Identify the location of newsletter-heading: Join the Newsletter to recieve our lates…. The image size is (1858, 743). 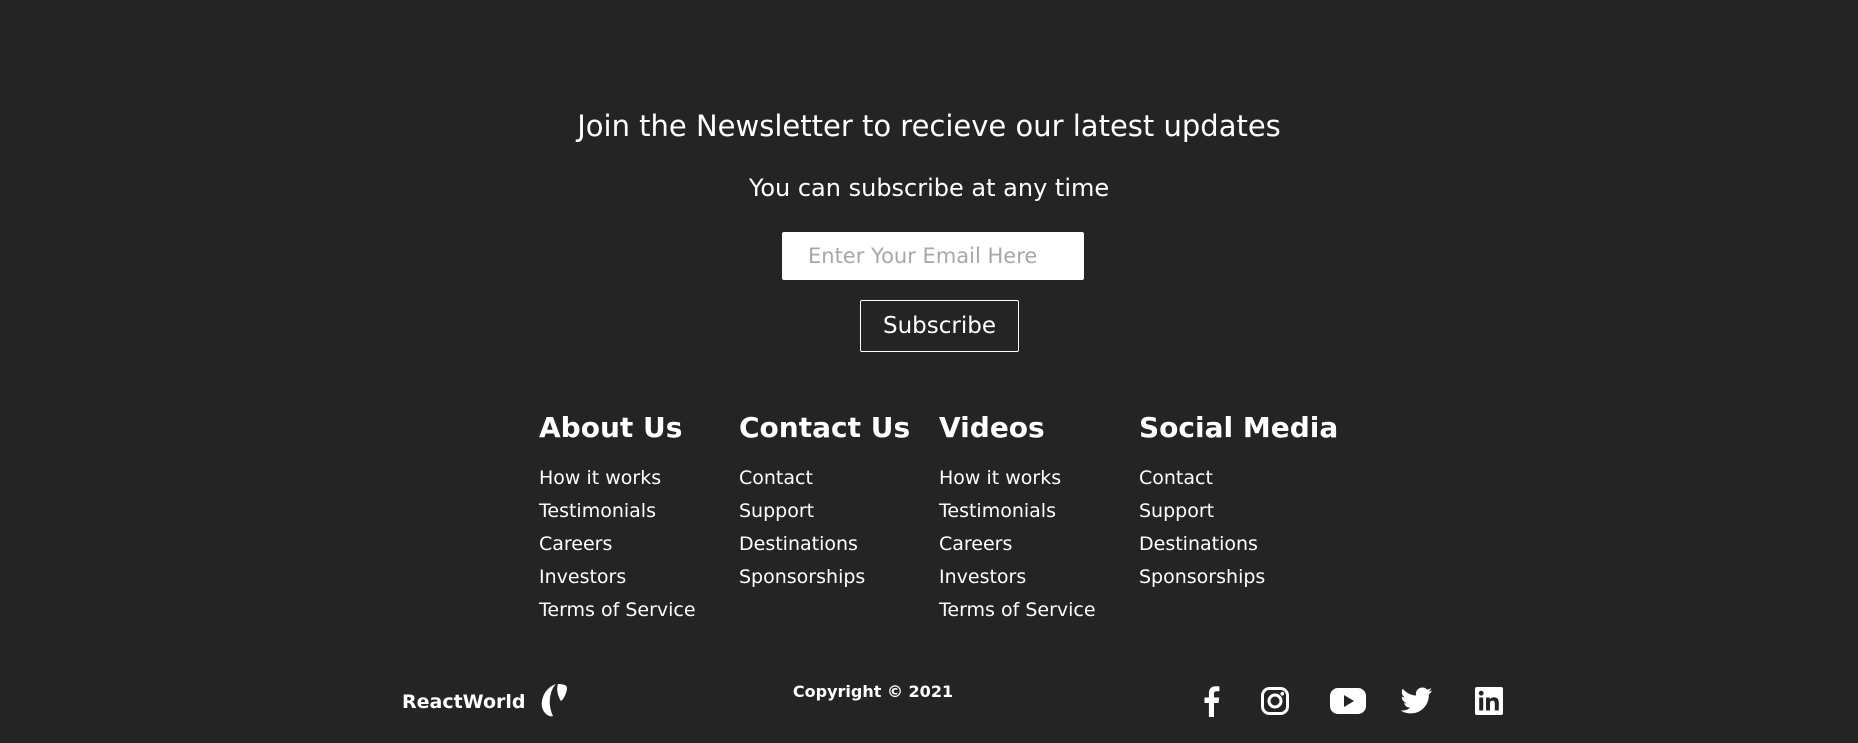
(929, 126).